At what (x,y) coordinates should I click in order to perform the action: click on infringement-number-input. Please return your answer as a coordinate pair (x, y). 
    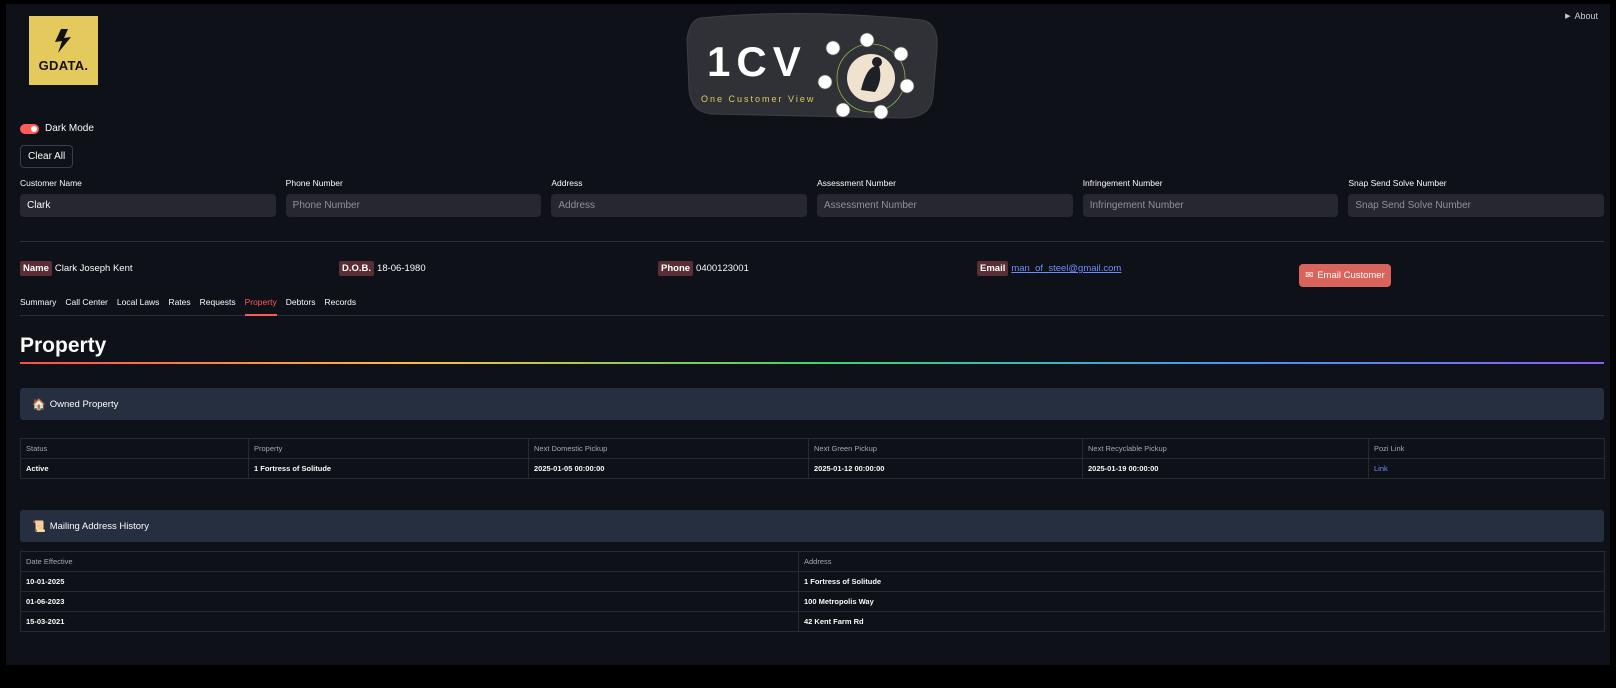
    Looking at the image, I should click on (1210, 205).